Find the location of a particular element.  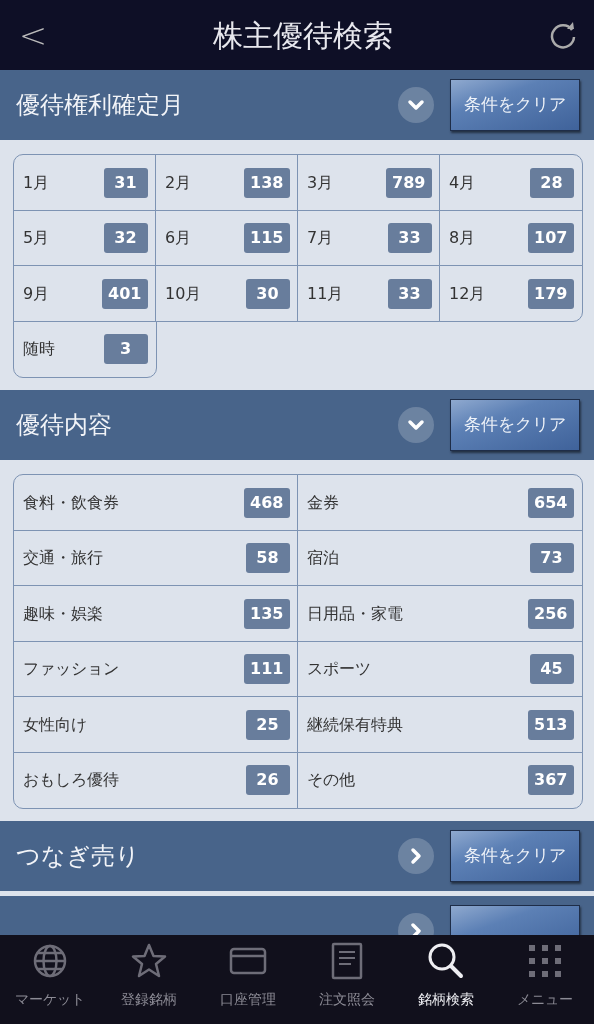

filter-label: 食料・飲食券 is located at coordinates (71, 502).